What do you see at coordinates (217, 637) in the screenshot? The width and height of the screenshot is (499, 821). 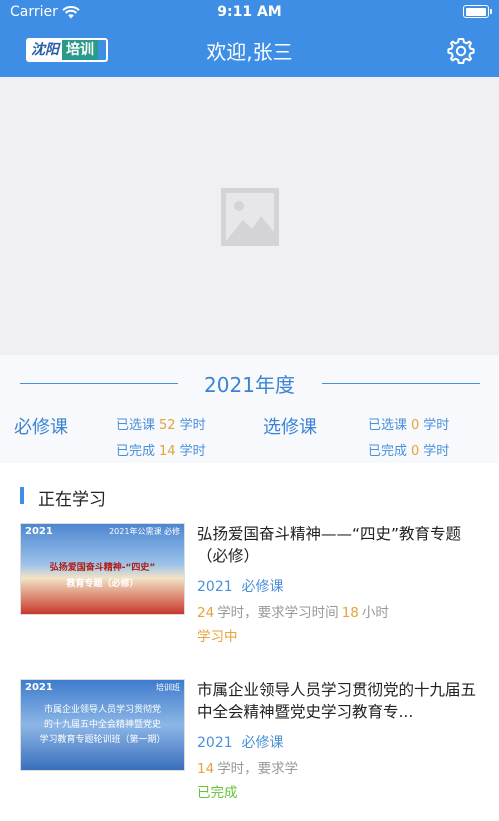 I see `course-status: 学习中` at bounding box center [217, 637].